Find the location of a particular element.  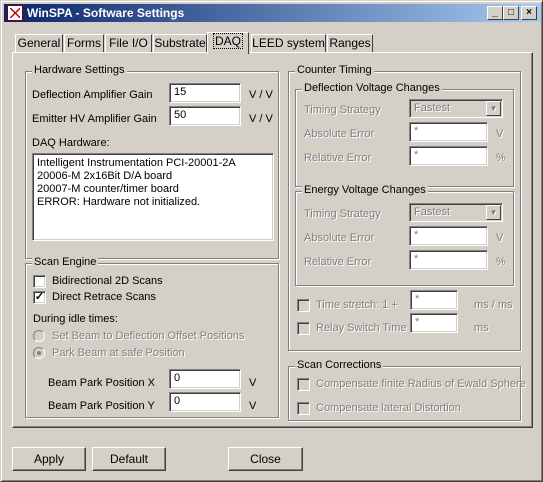

deflection-gain-input: 15 is located at coordinates (205, 93).